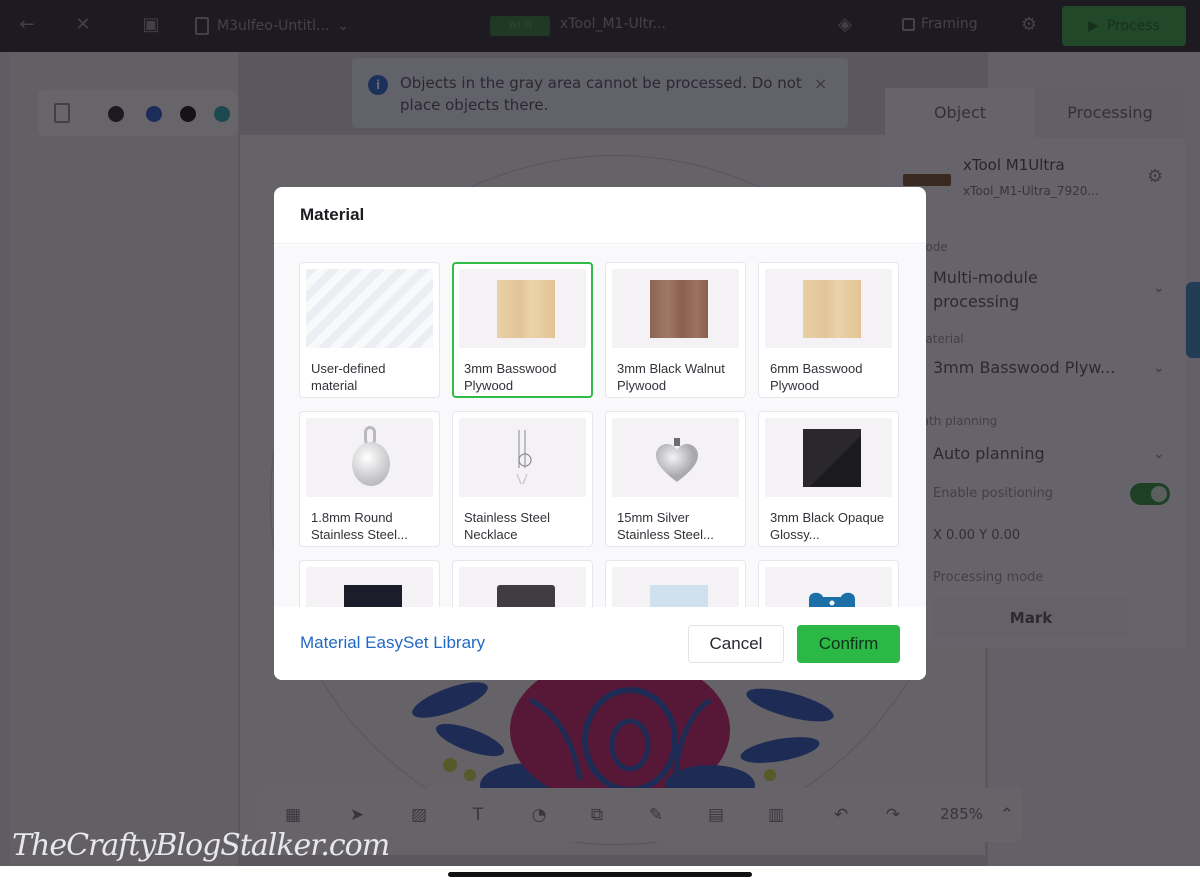  What do you see at coordinates (510, 377) in the screenshot?
I see `material-label: 3mm Basswood Plywood` at bounding box center [510, 377].